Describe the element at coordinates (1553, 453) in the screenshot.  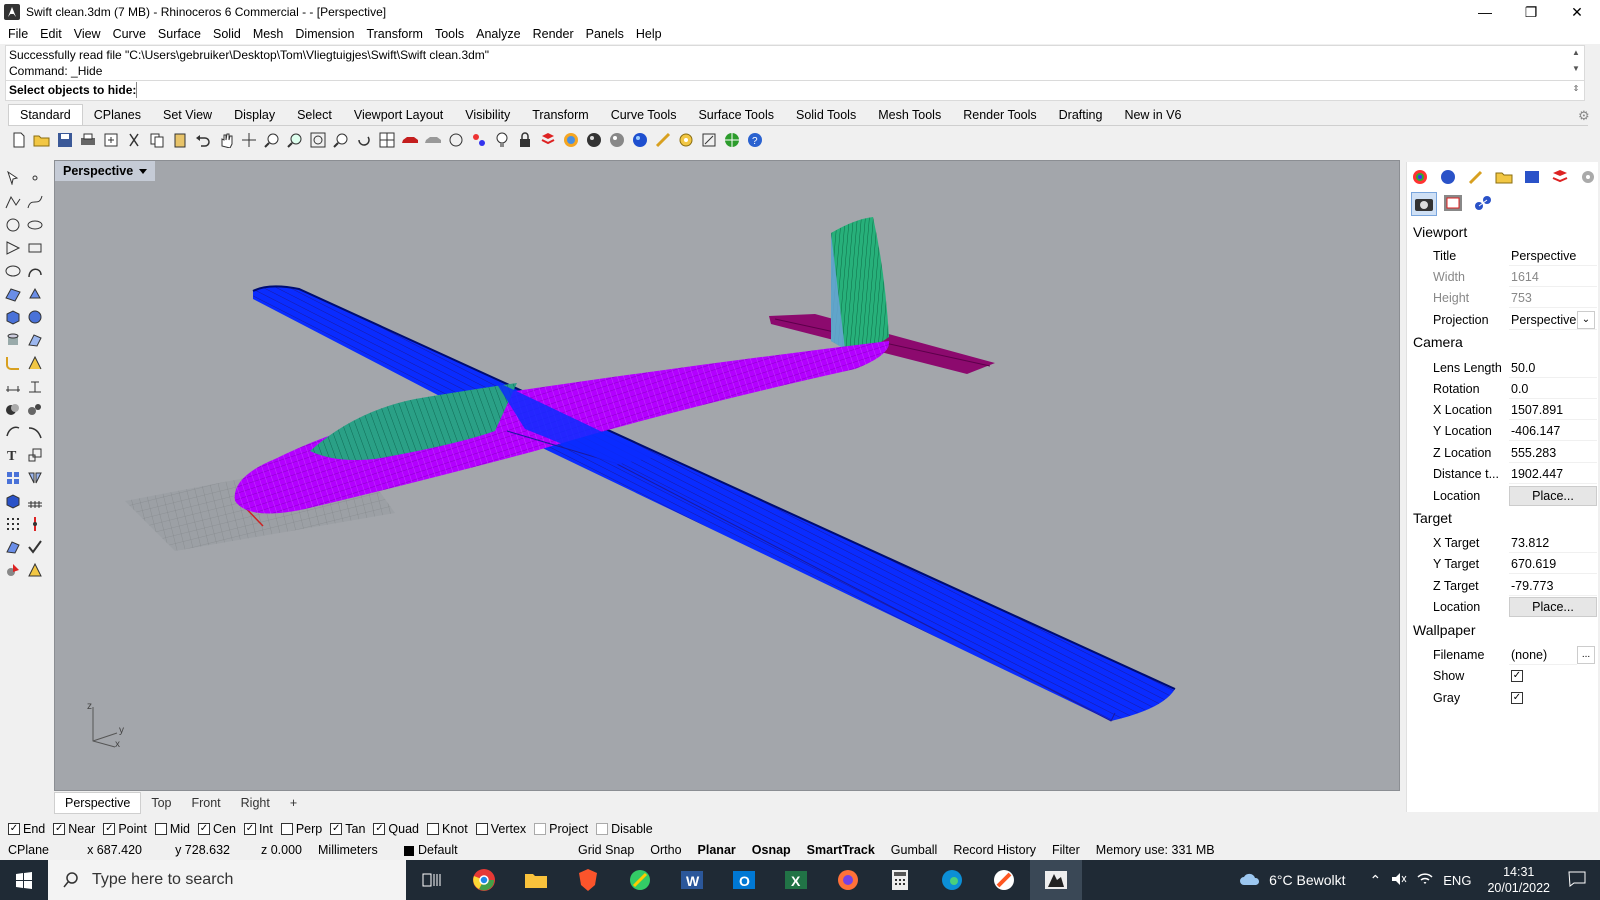
I see `prop-zloc-value: 555.283` at that location.